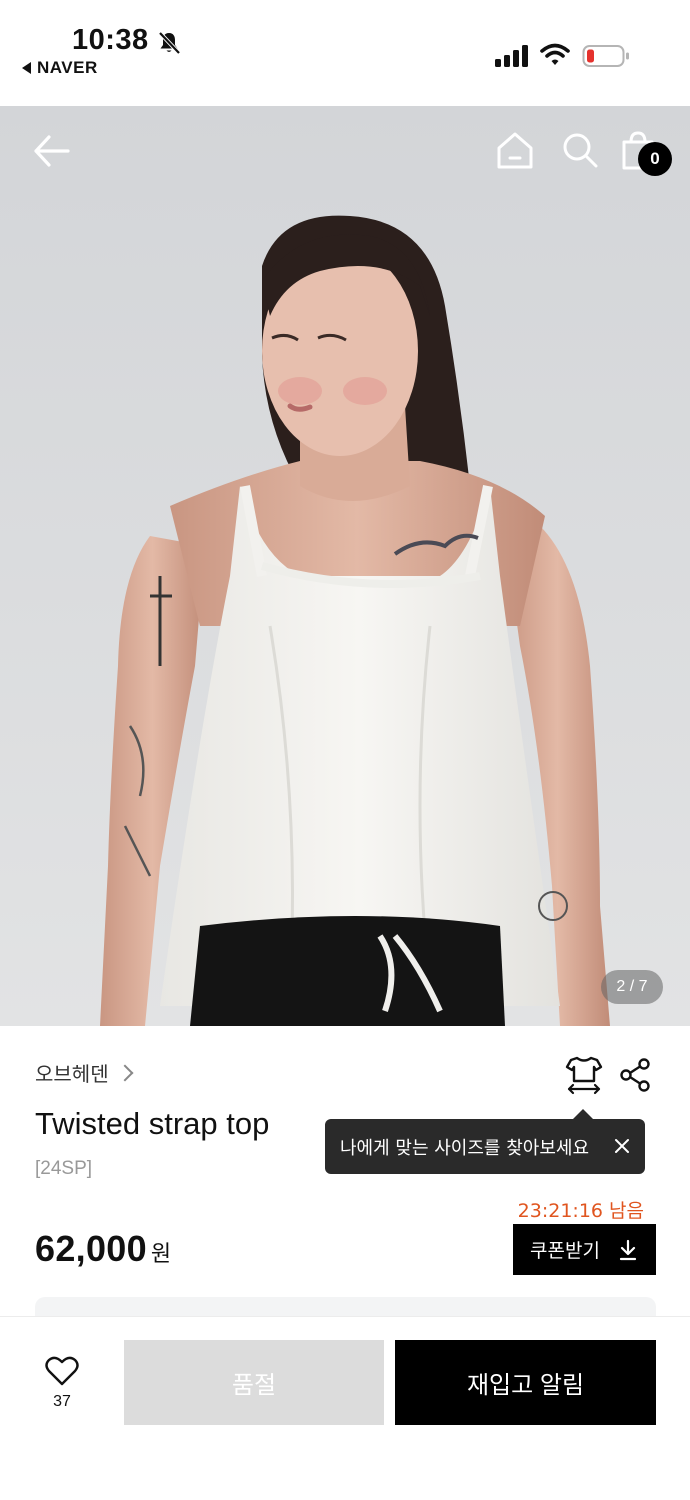  I want to click on coupon-download-button: 쿠폰받기, so click(584, 1249).